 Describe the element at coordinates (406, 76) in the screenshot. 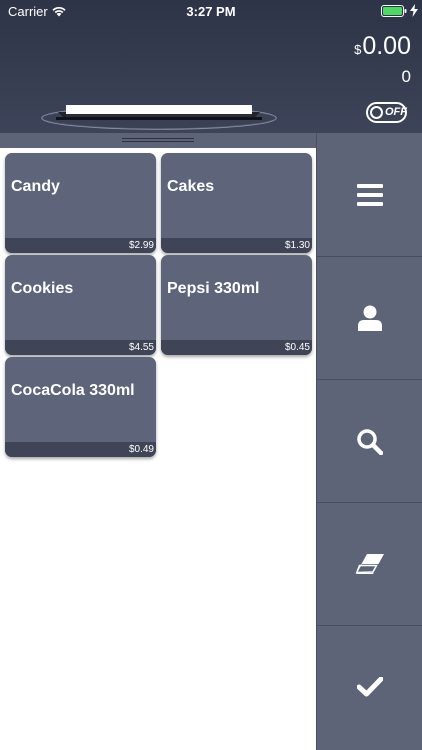

I see `item-count: 0` at that location.